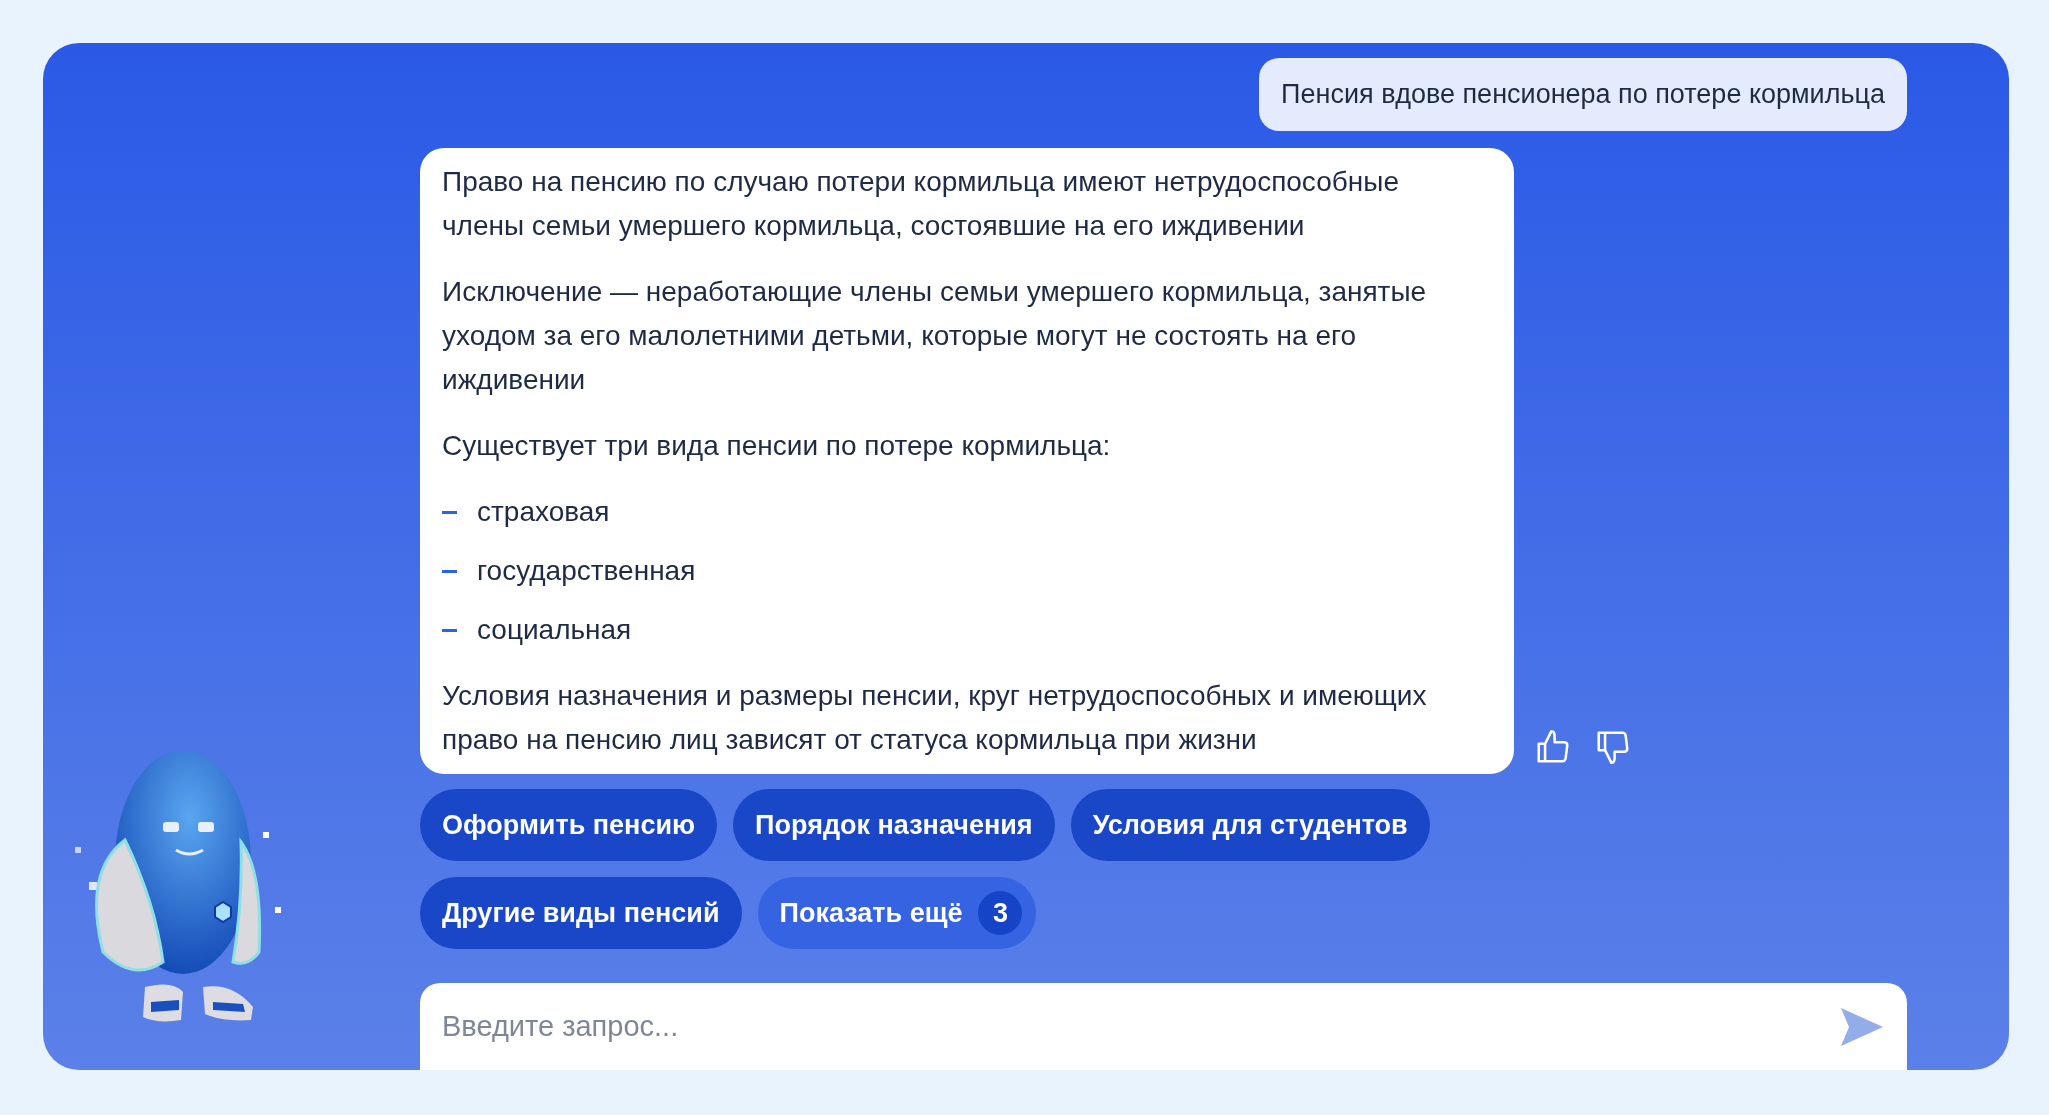 The width and height of the screenshot is (2049, 1115). Describe the element at coordinates (586, 571) in the screenshot. I see `list-item: государственная` at that location.